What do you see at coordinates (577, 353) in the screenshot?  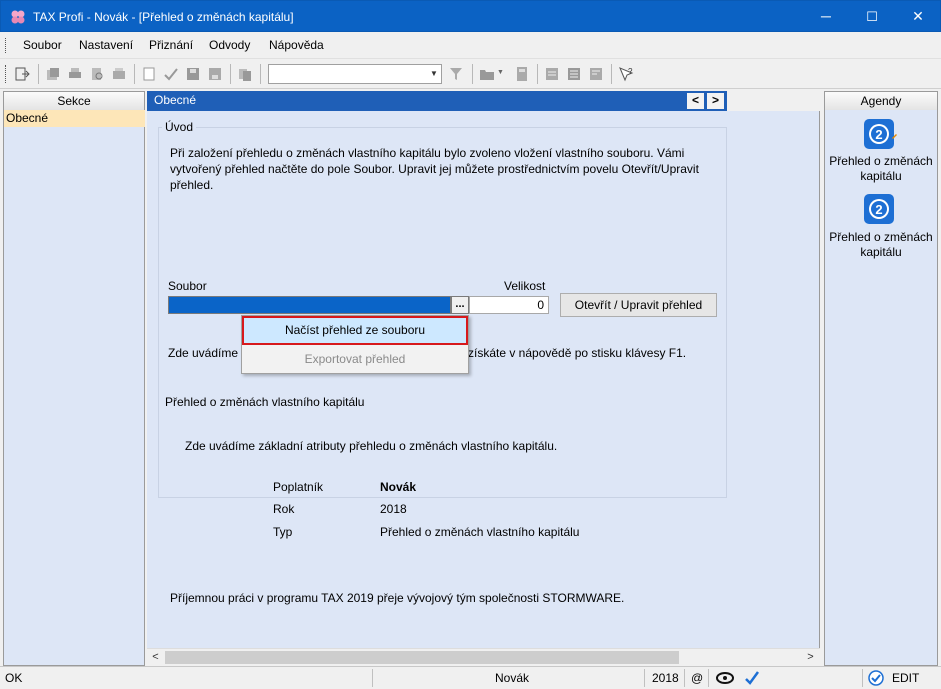 I see `help-text-right: získáte v nápovědě po stisku klávesy F1.` at bounding box center [577, 353].